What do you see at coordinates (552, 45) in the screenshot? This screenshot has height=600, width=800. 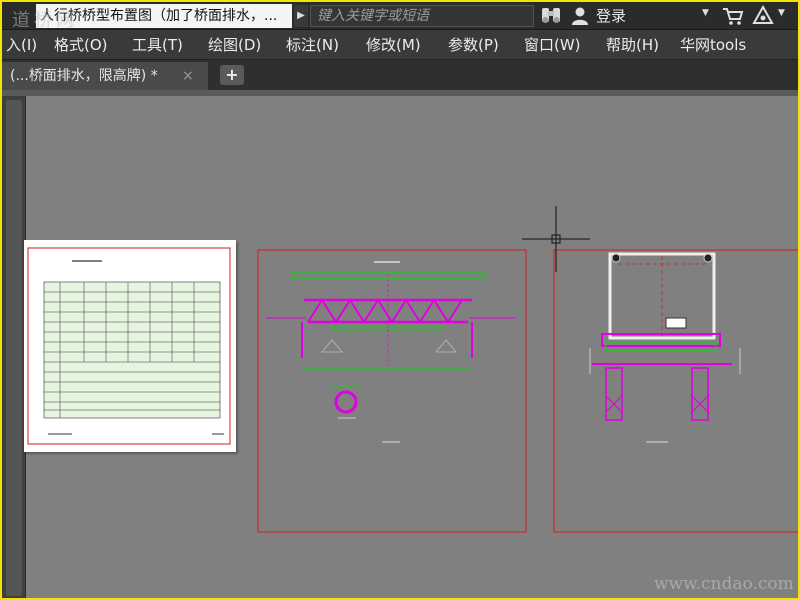 I see `menu-window: 窗口(W)` at bounding box center [552, 45].